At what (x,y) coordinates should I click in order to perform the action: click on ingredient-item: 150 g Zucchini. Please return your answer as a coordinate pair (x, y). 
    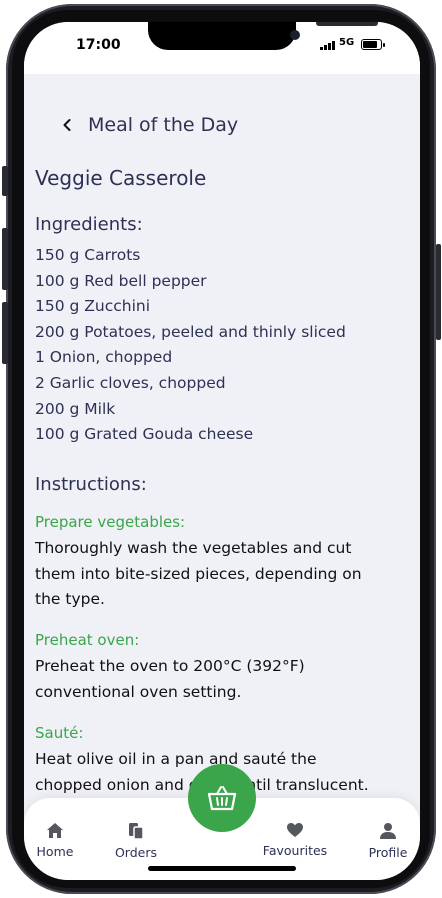
    Looking at the image, I should click on (93, 306).